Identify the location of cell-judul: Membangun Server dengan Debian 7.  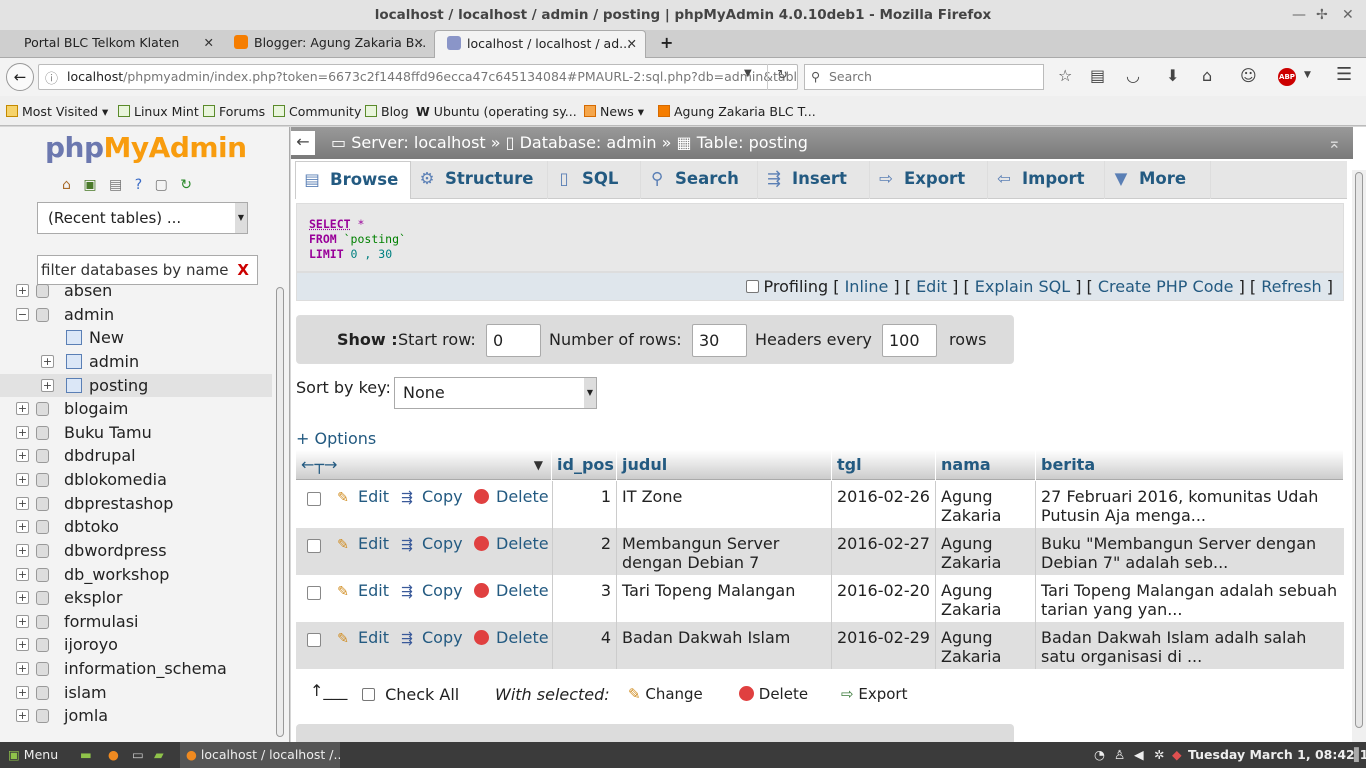
(724, 551).